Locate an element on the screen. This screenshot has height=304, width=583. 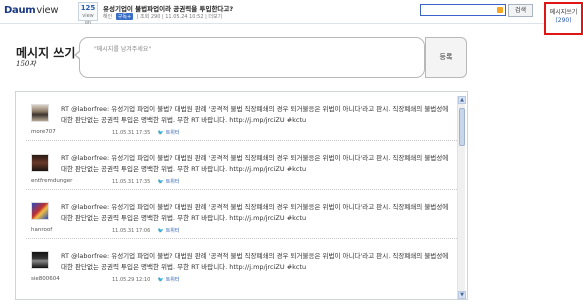
item-date: 11.05.31 17:06 is located at coordinates (131, 231).